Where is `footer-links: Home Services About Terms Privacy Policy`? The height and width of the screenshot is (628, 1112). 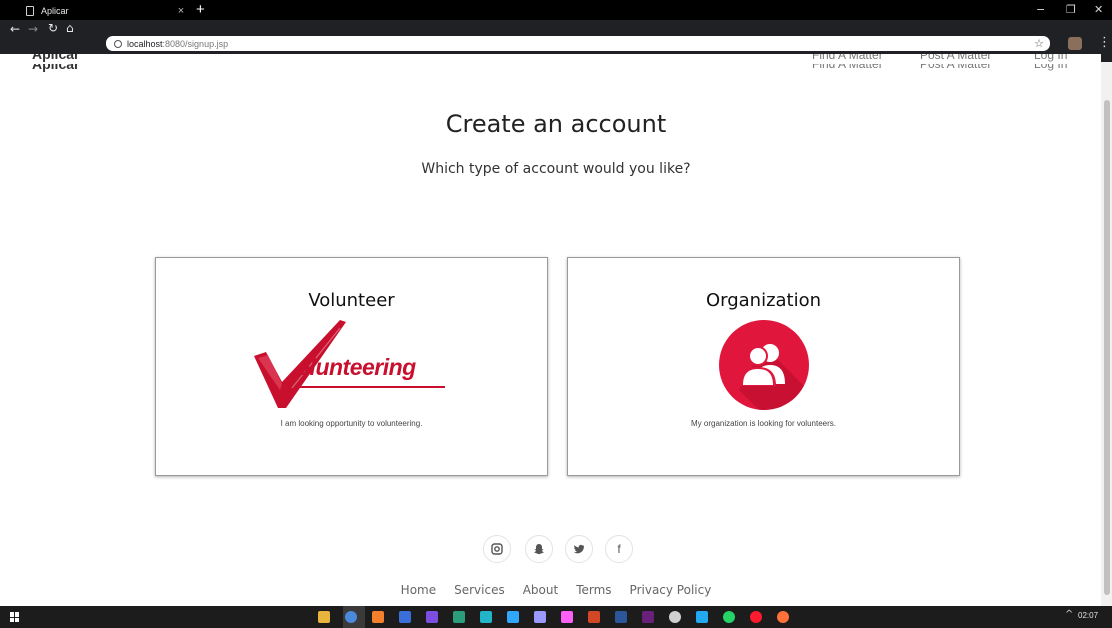 footer-links: Home Services About Terms Privacy Policy is located at coordinates (556, 590).